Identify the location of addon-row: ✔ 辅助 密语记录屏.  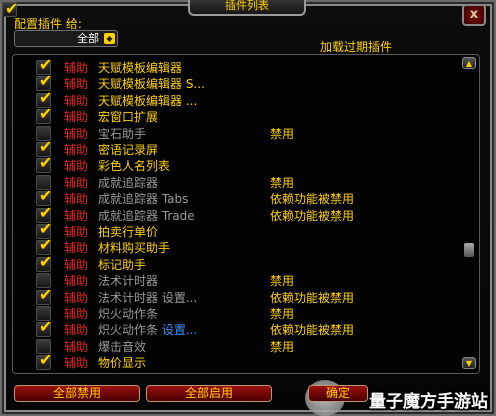
(246, 148).